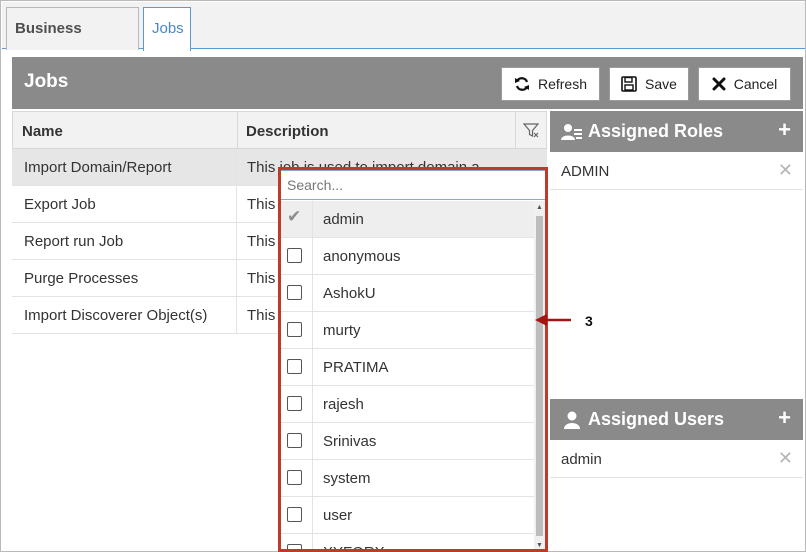 This screenshot has height=552, width=806. What do you see at coordinates (408, 293) in the screenshot?
I see `dropdown-option-ashoku: AshokU` at bounding box center [408, 293].